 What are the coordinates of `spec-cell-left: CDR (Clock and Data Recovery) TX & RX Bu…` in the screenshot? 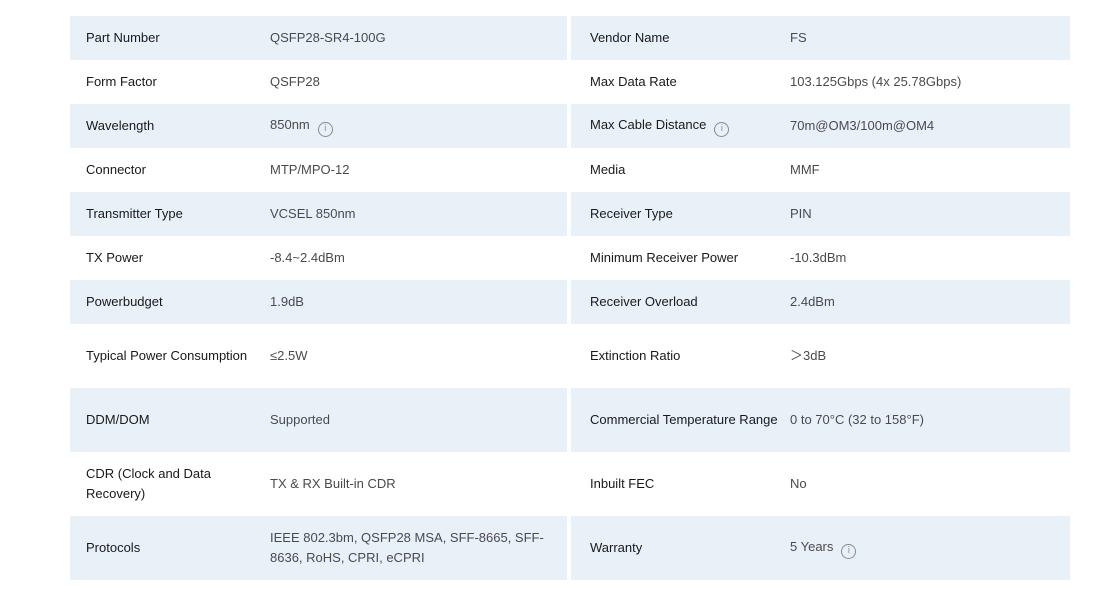 It's located at (318, 484).